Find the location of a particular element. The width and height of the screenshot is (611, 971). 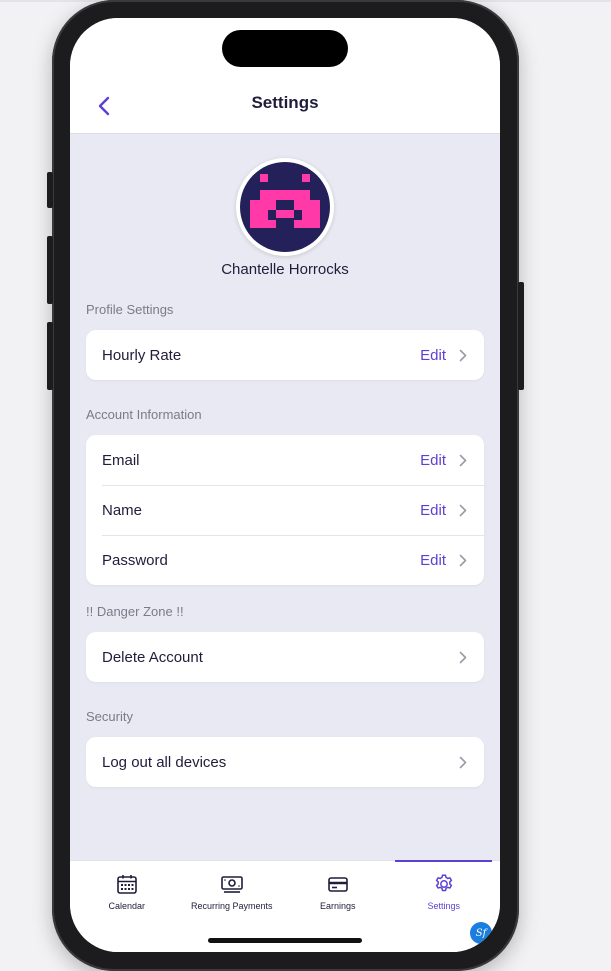

tab-calendar: Calendar is located at coordinates (127, 891).